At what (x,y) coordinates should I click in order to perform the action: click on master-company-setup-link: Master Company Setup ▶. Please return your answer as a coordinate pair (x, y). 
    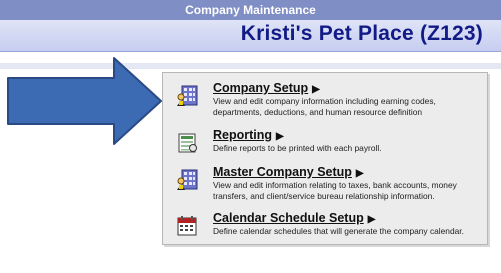
    Looking at the image, I should click on (288, 172).